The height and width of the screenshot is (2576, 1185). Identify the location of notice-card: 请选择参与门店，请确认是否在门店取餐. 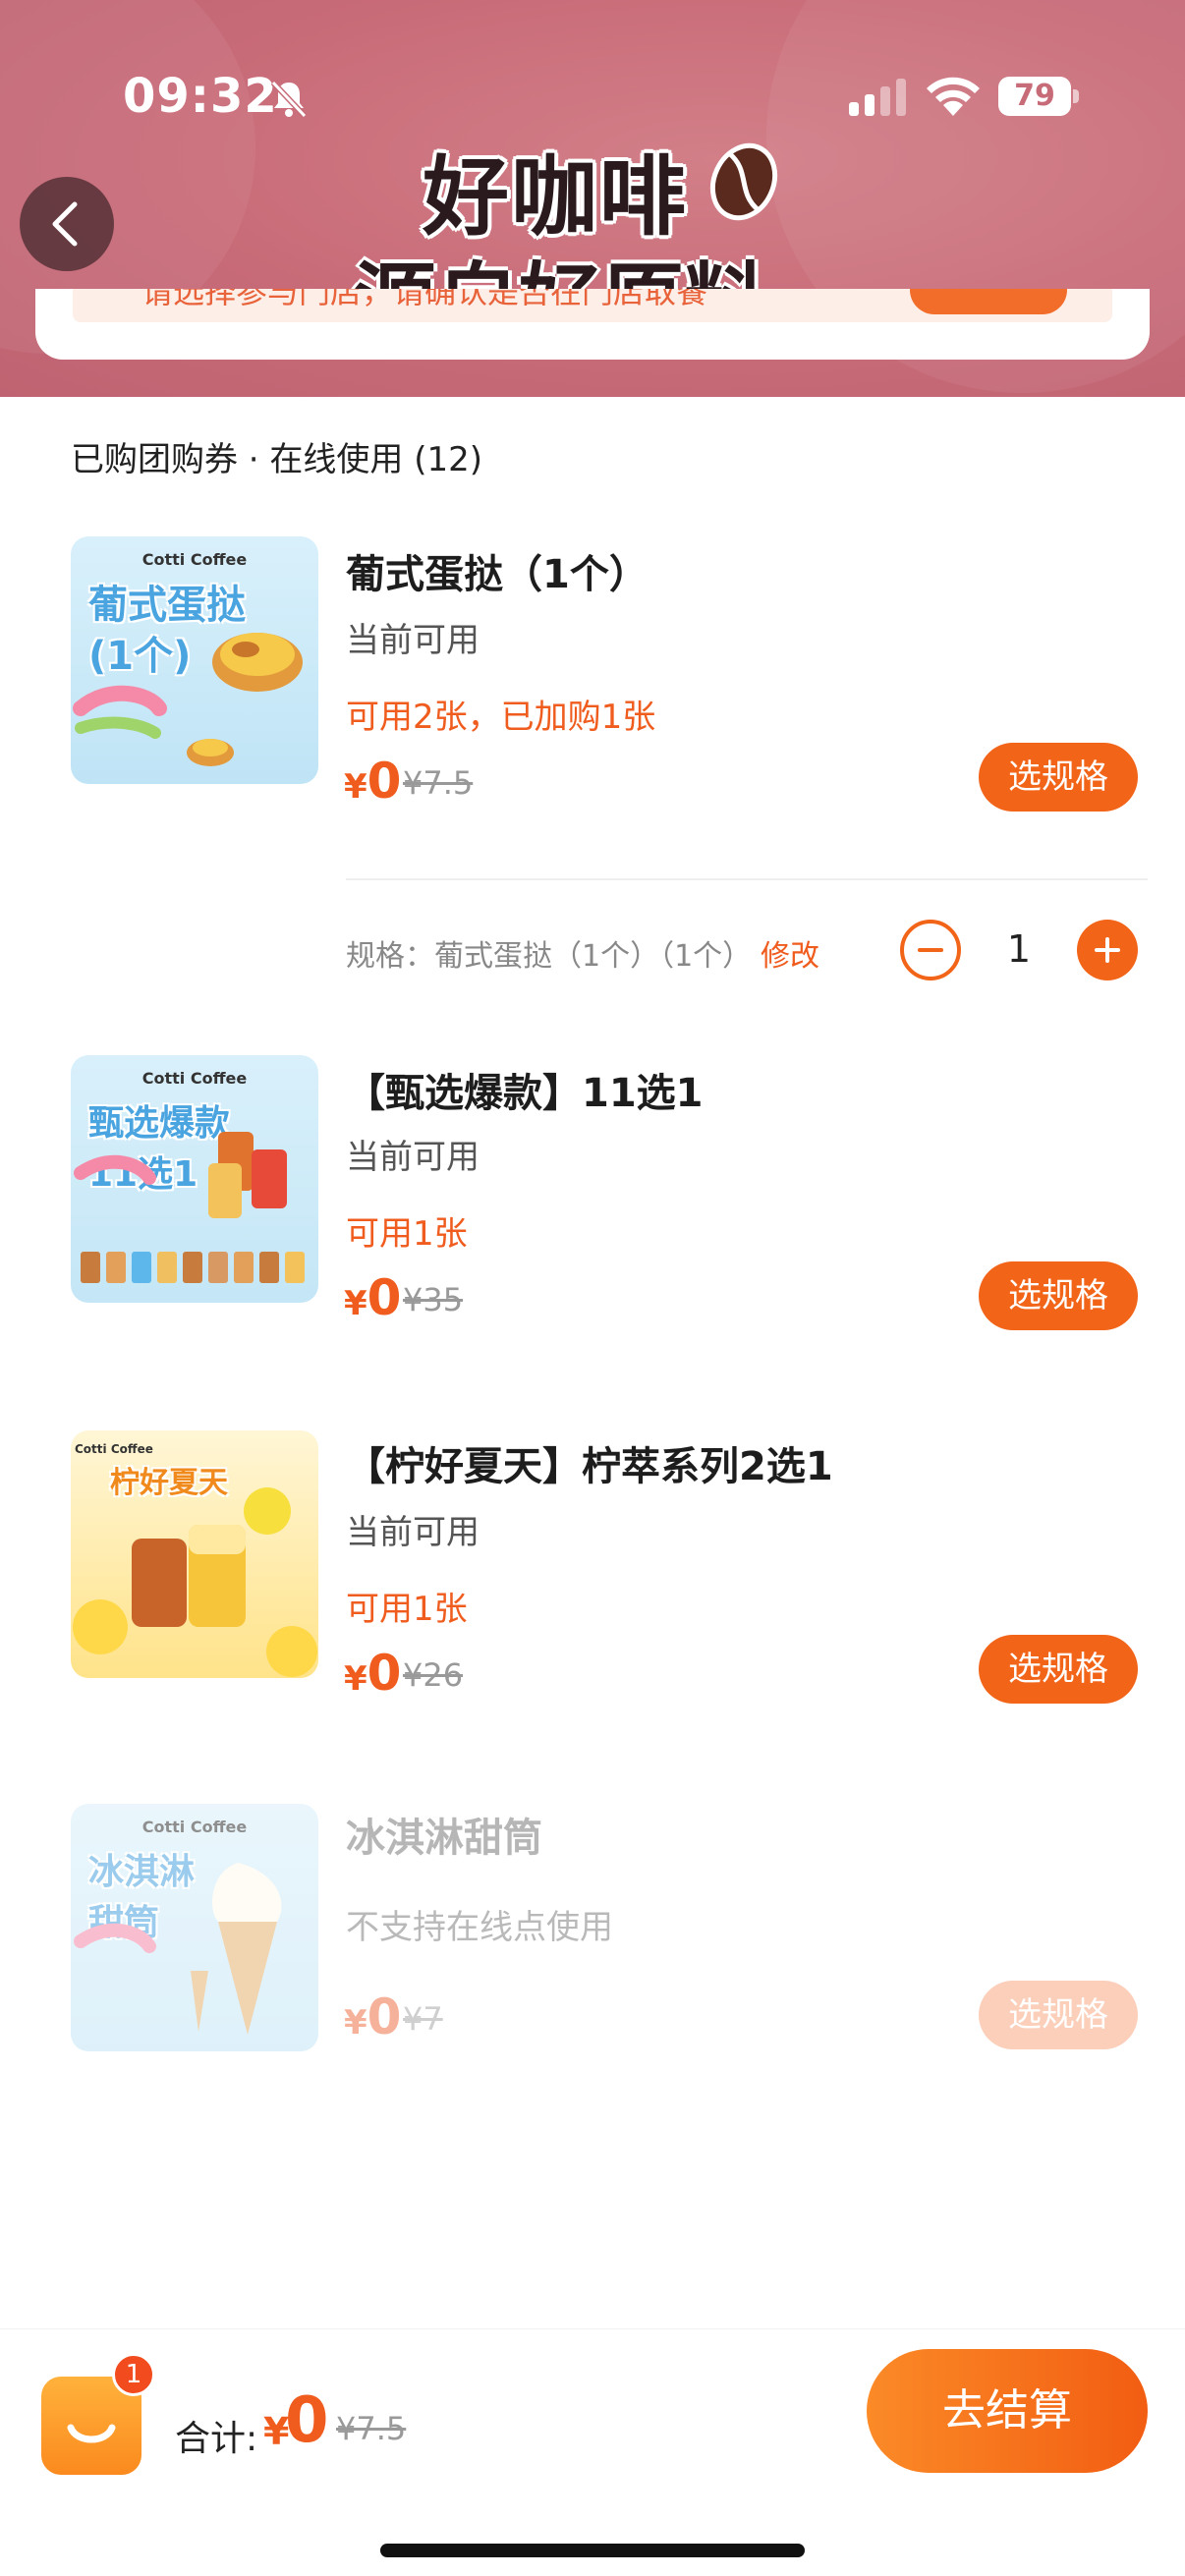
(592, 324).